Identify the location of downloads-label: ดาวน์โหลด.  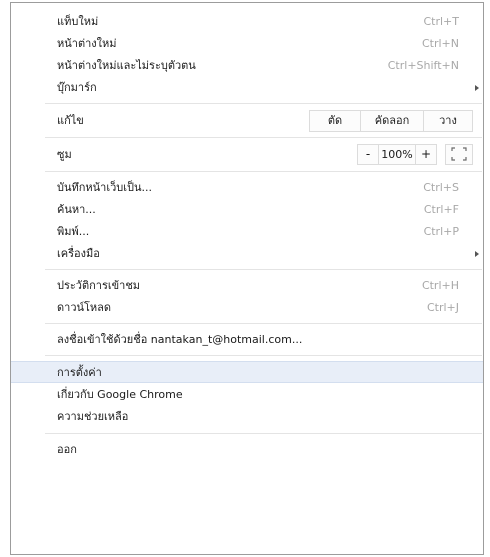
(84, 307).